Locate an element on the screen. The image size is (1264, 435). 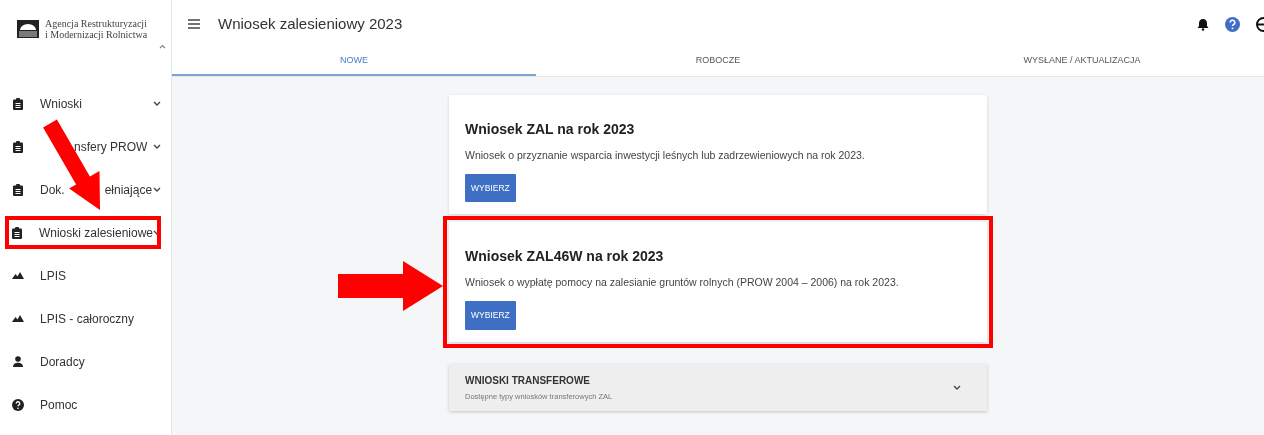
agency-name: Agencja Restrukturyzacji i Modernizacji Rolnictwa is located at coordinates (96, 29).